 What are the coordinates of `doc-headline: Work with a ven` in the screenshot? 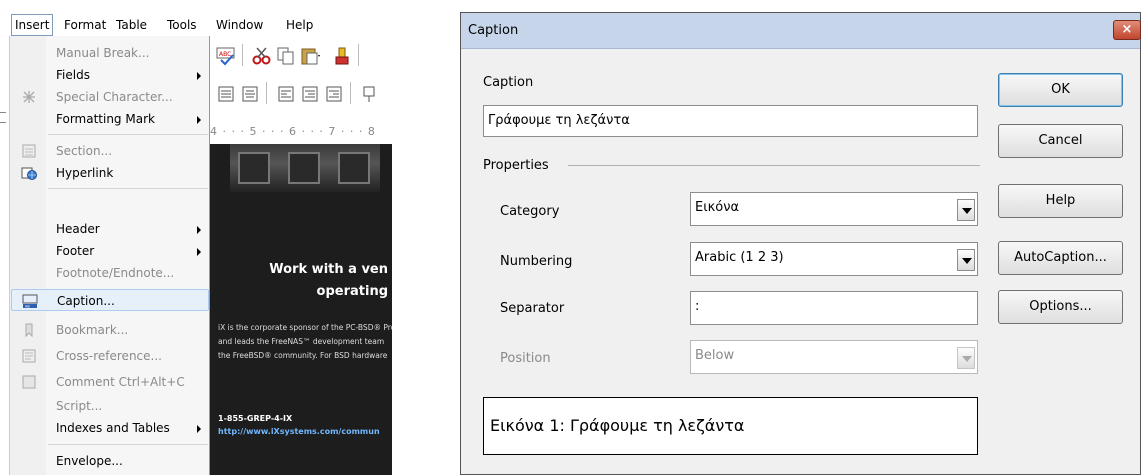 It's located at (328, 269).